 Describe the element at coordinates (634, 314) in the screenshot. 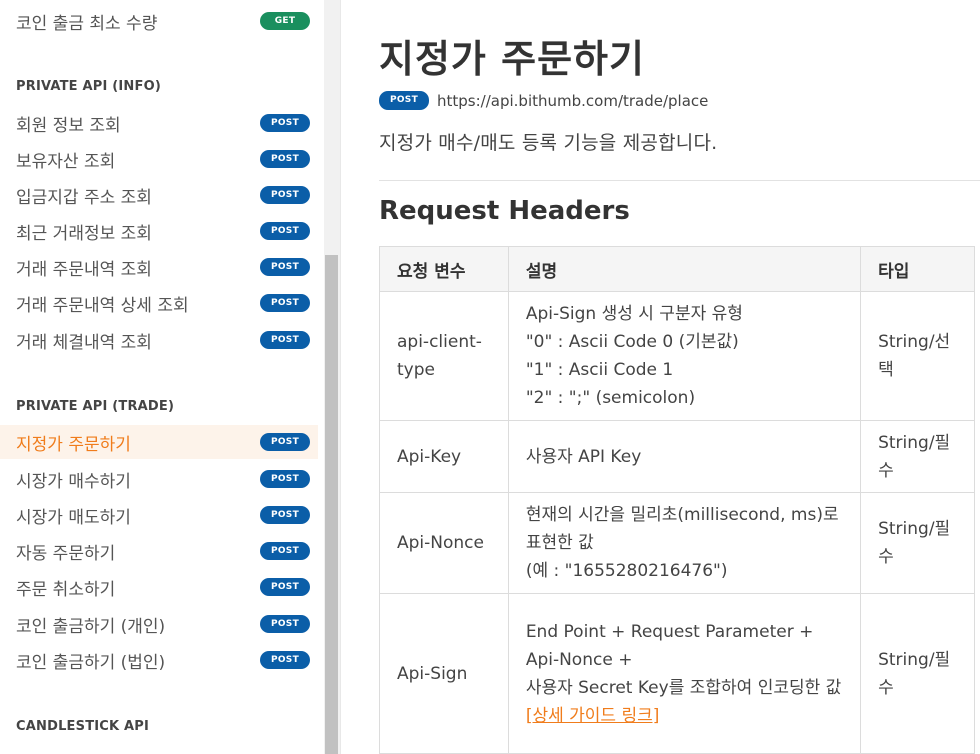

I see `desc-line: Api-Sign 생성 시 구분자 유형` at that location.